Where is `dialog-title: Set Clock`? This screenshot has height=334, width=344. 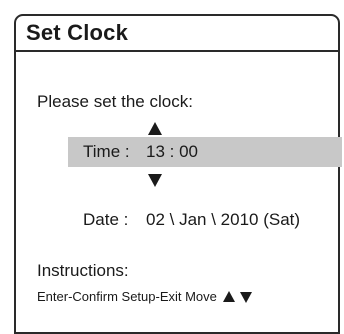
dialog-title: Set Clock is located at coordinates (77, 32).